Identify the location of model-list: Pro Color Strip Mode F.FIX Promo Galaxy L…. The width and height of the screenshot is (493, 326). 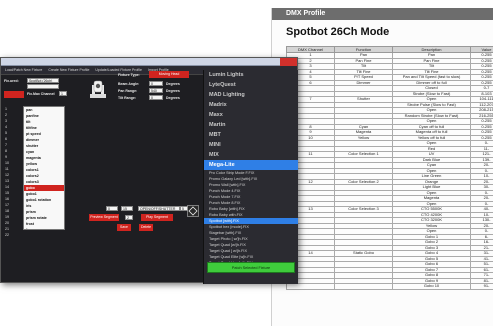
(251, 221).